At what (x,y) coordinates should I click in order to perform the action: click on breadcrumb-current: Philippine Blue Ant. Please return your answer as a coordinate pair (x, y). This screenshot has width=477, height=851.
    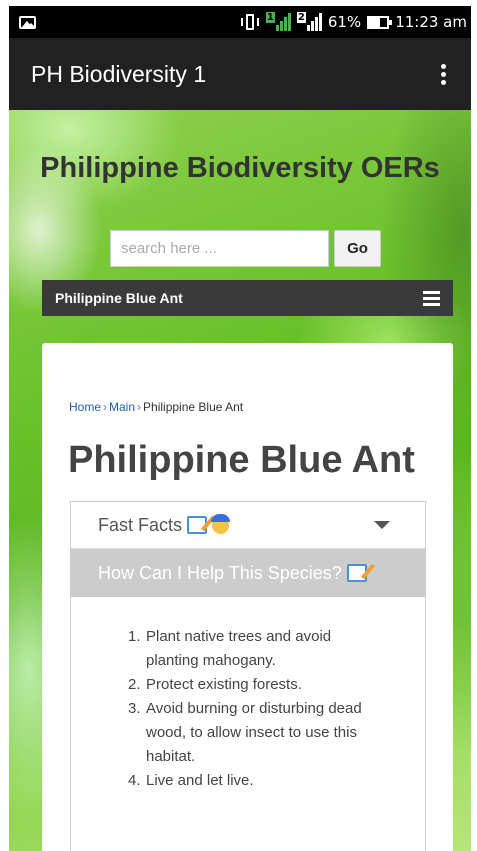
    Looking at the image, I should click on (193, 407).